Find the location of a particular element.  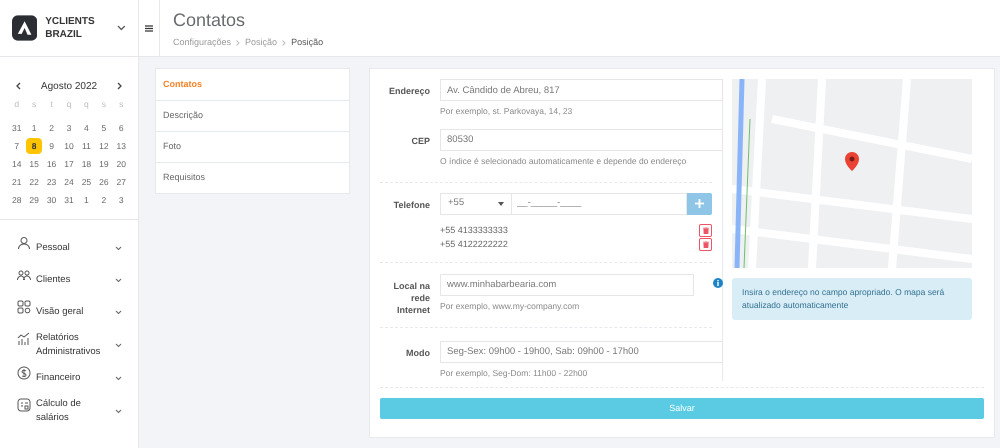

field-label: Local na rede Internet is located at coordinates (411, 298).